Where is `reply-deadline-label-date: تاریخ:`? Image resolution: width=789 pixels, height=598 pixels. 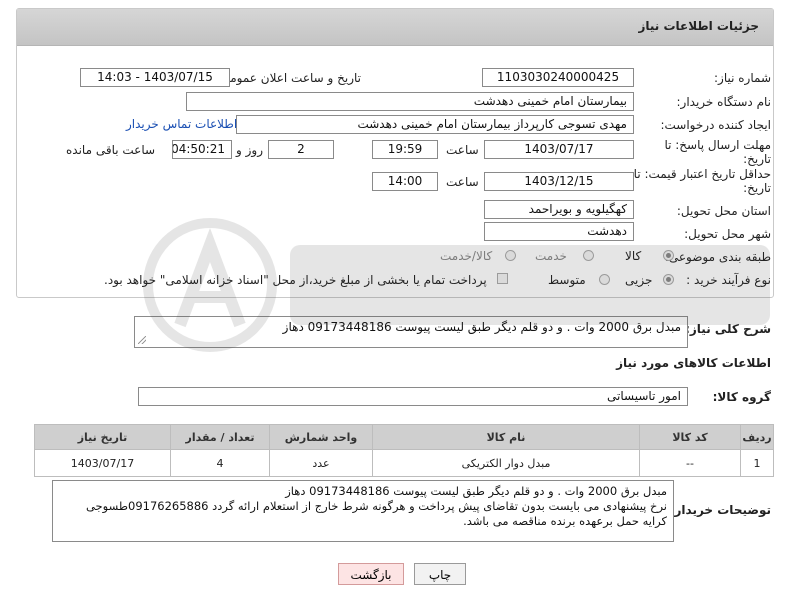 reply-deadline-label-date: تاریخ: is located at coordinates (757, 159).